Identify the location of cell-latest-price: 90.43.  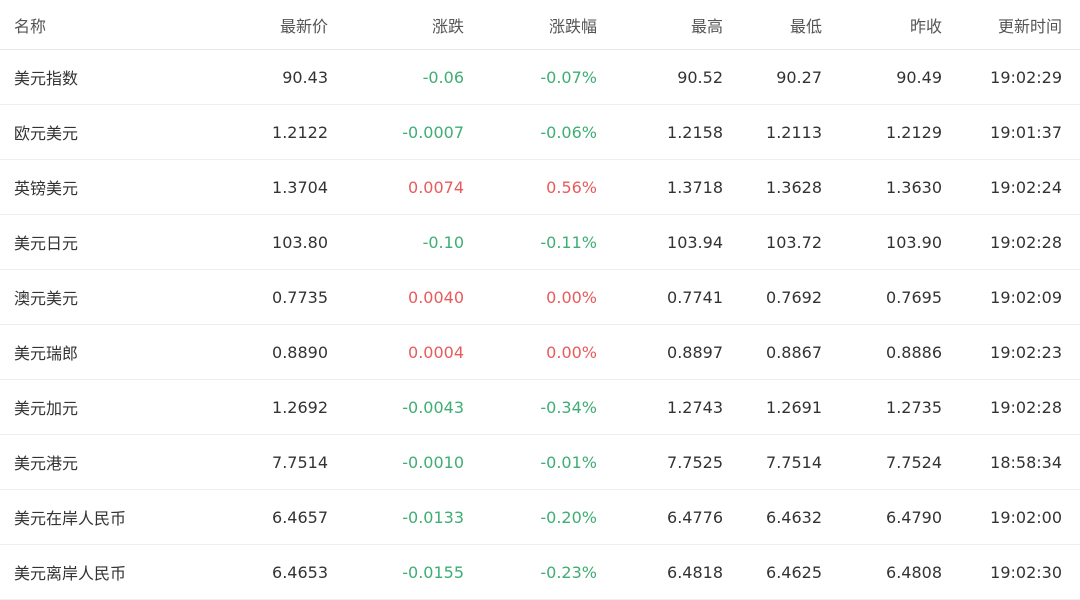
(305, 77).